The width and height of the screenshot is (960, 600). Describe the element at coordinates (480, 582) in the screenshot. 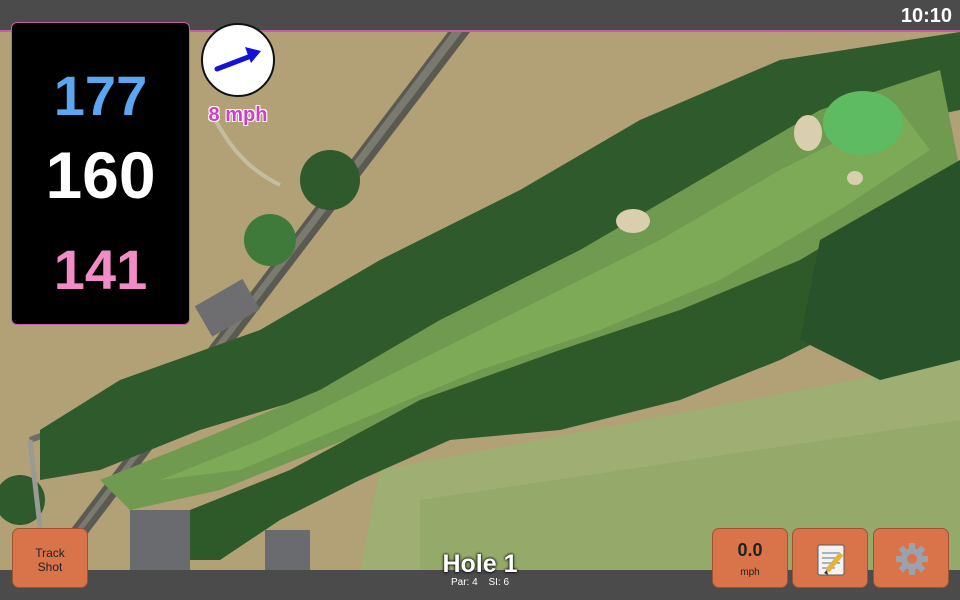

I see `hole-info: Par: 4 SI: 6` at that location.